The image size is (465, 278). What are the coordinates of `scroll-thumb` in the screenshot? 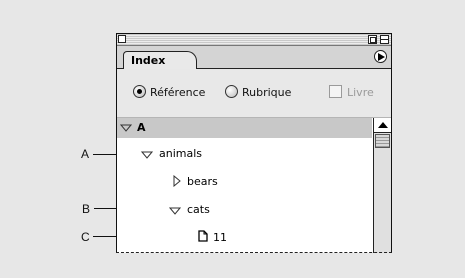 It's located at (382, 141).